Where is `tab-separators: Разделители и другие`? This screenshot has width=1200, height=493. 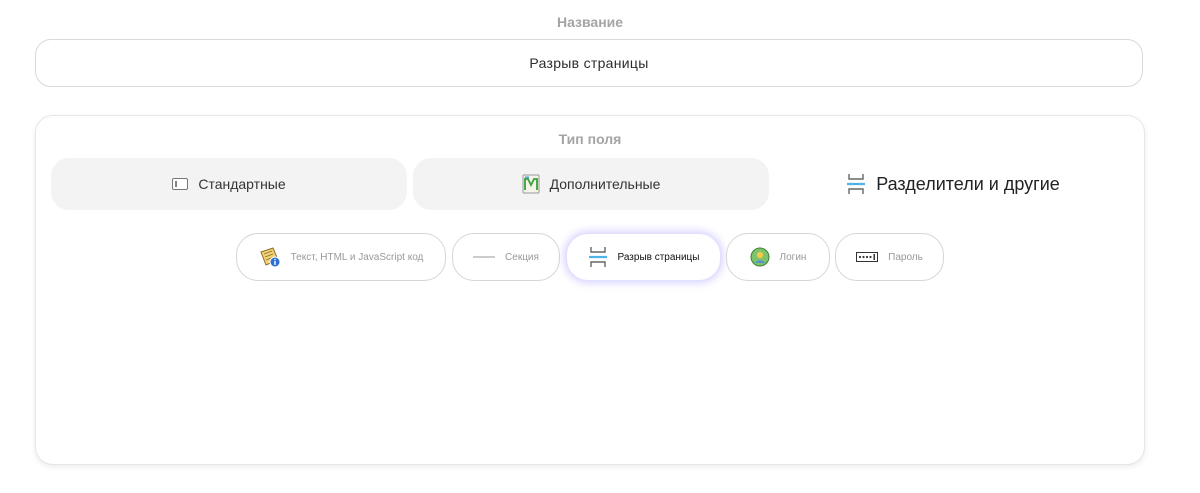
tab-separators: Разделители и другие is located at coordinates (953, 184).